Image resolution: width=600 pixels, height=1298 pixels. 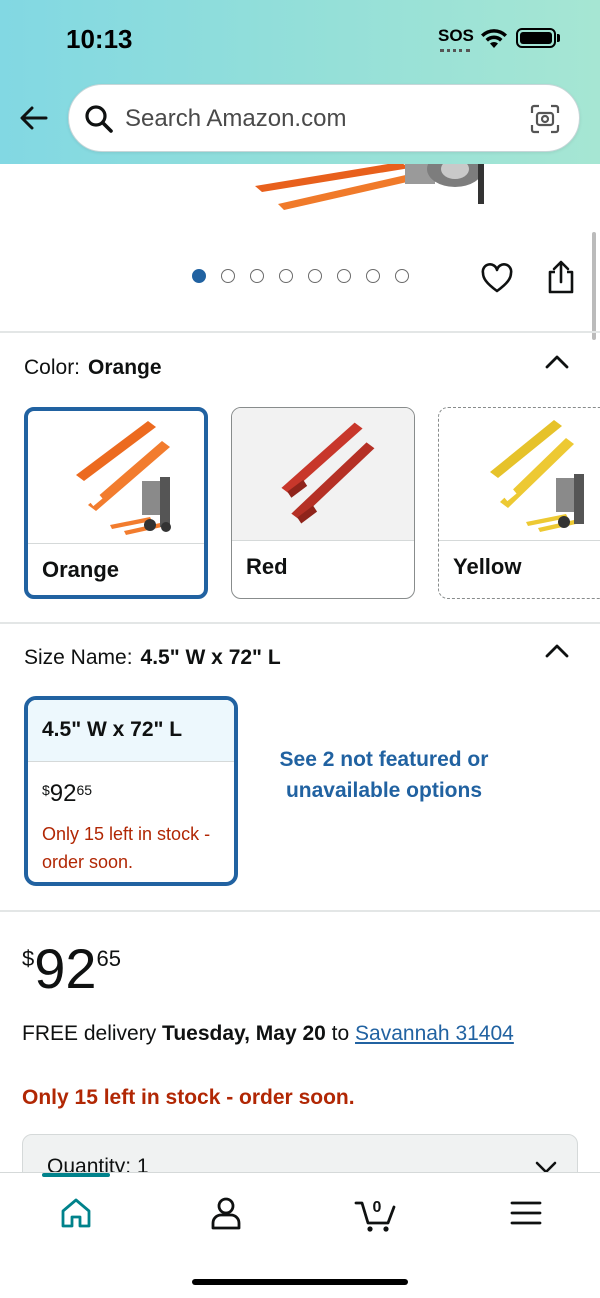 I want to click on color-swatch-orange: Orange, so click(x=116, y=503).